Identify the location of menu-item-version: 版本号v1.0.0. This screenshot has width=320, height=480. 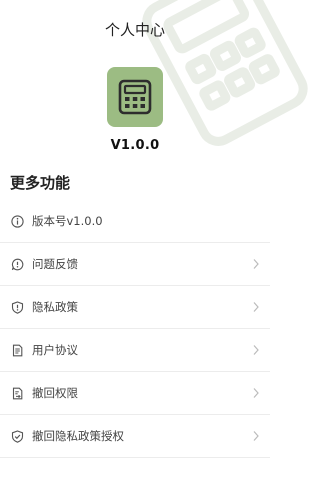
(135, 221).